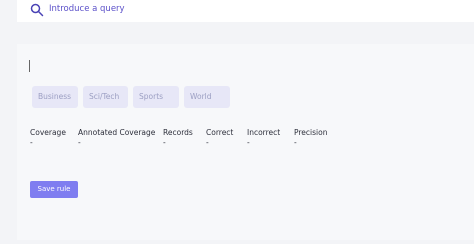 This screenshot has width=474, height=244. I want to click on metric-value-incorrect: -, so click(248, 142).